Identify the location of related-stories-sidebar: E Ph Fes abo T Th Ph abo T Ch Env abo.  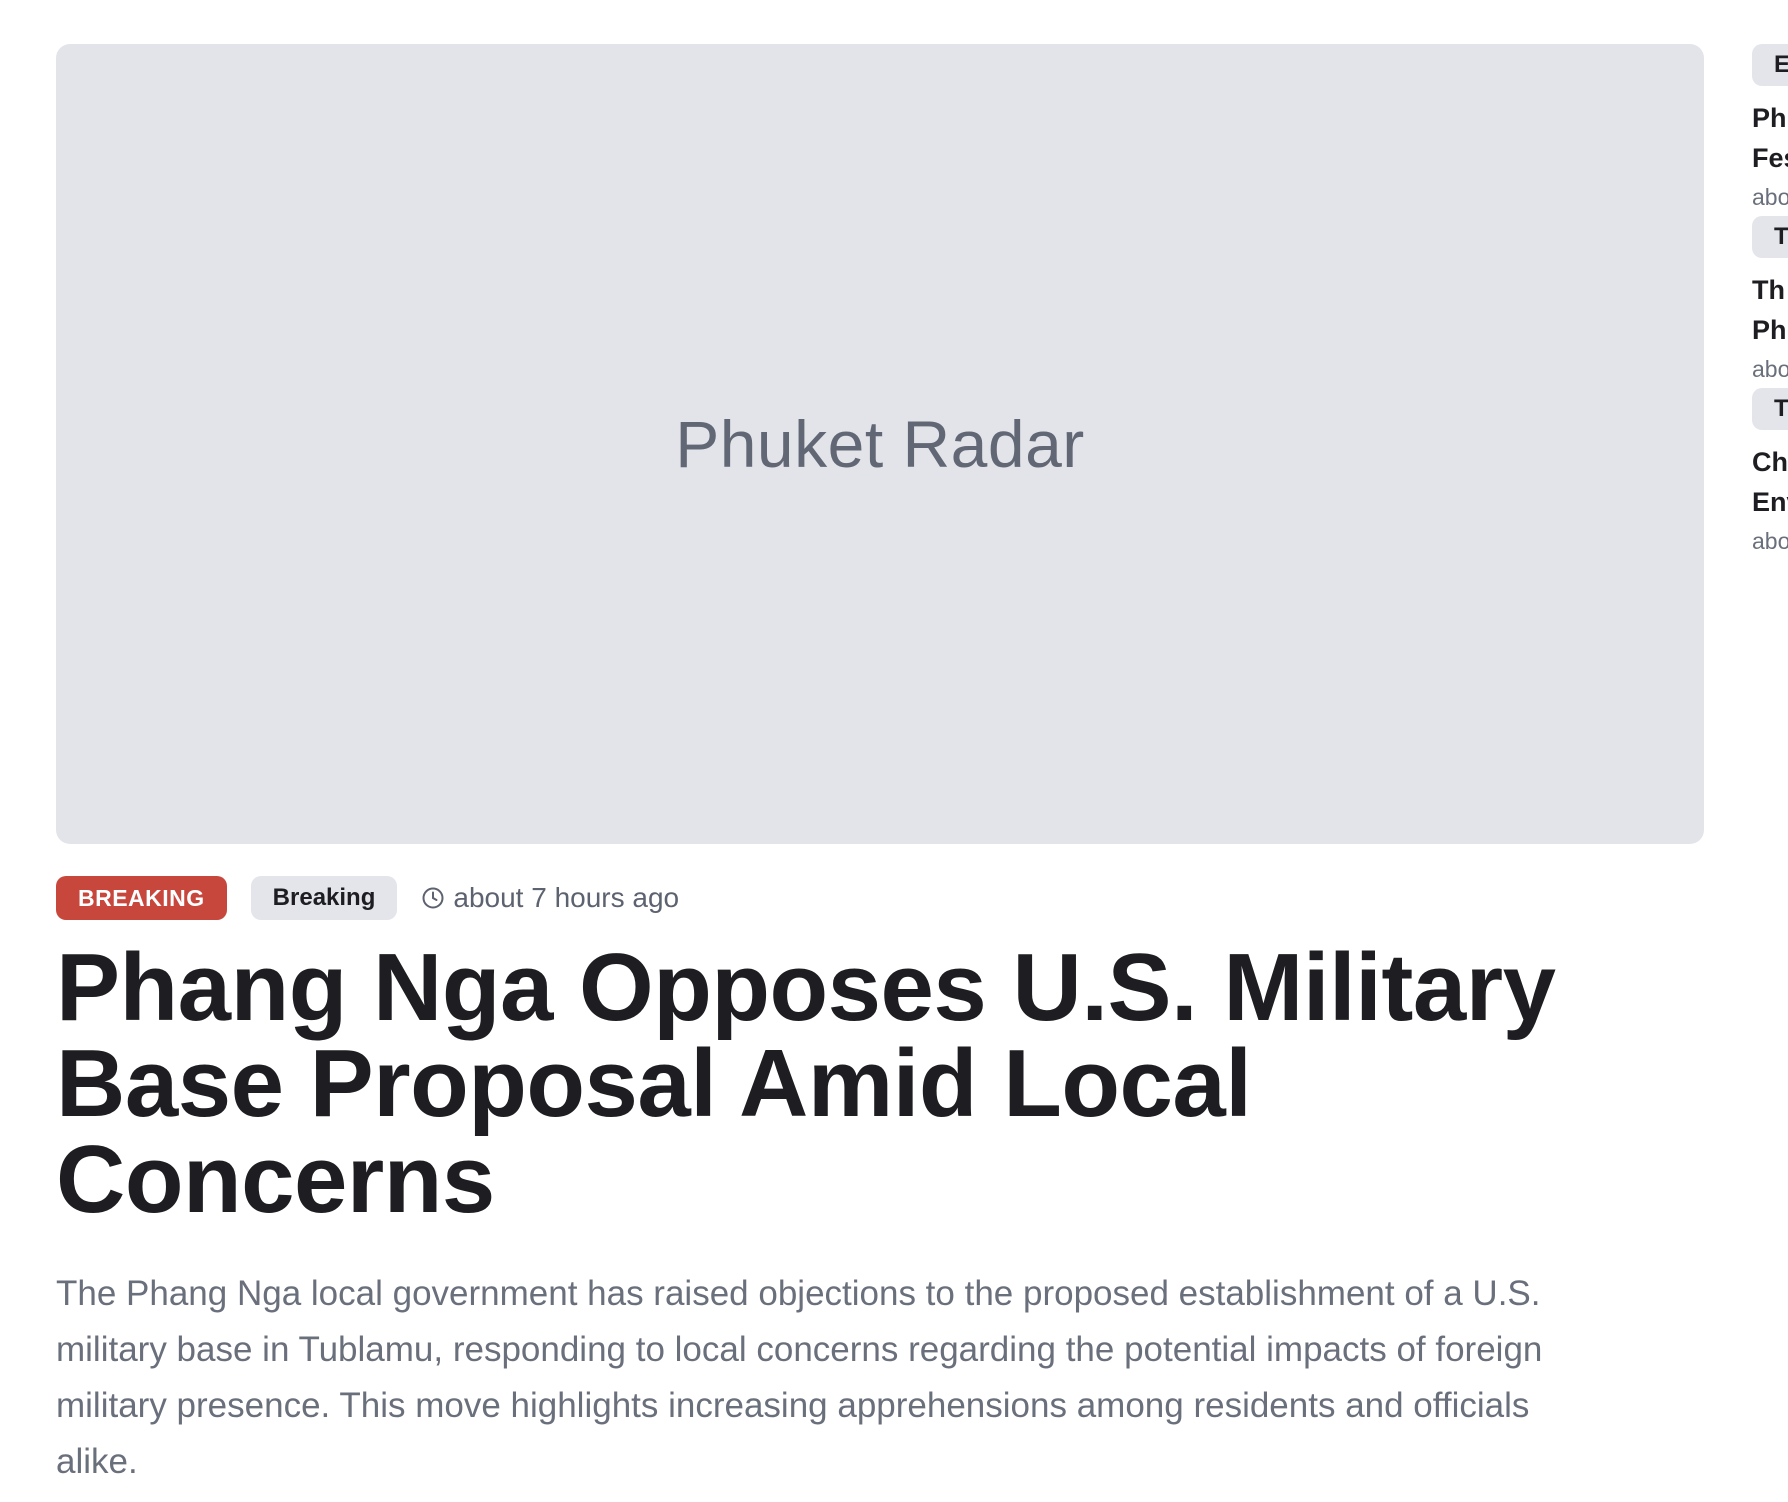
(1770, 302).